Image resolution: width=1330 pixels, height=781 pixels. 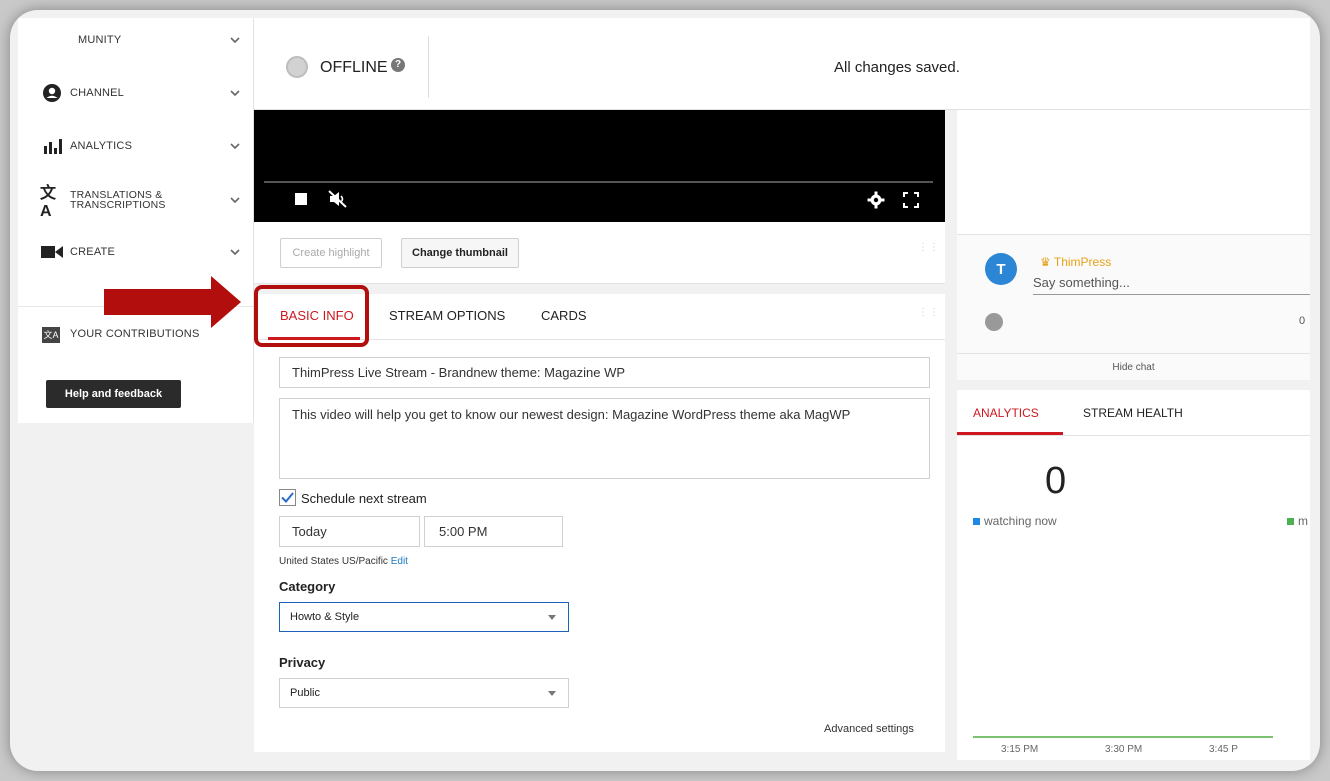 I want to click on sidebar-item-translations: 文A TRANSLATIONS & TRANSCRIPTIONS, so click(x=136, y=200).